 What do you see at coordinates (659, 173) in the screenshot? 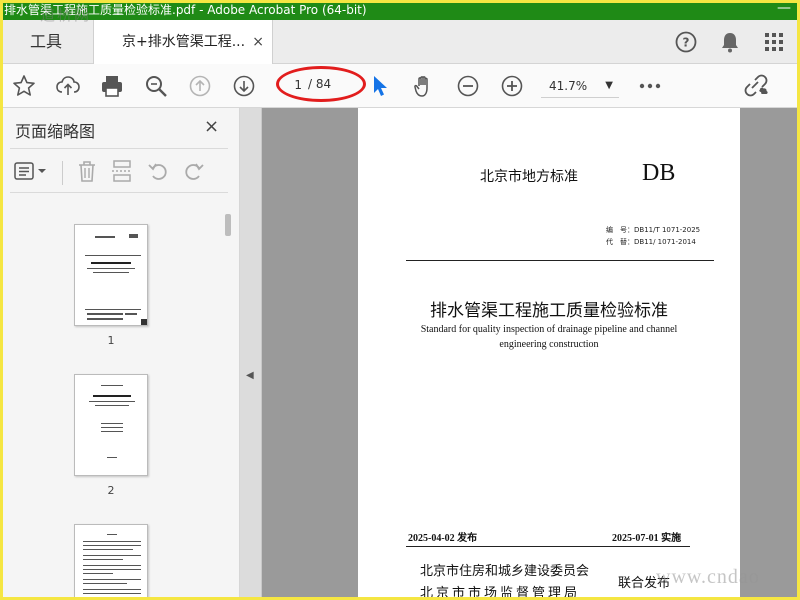
I see `db-mark: DB` at bounding box center [659, 173].